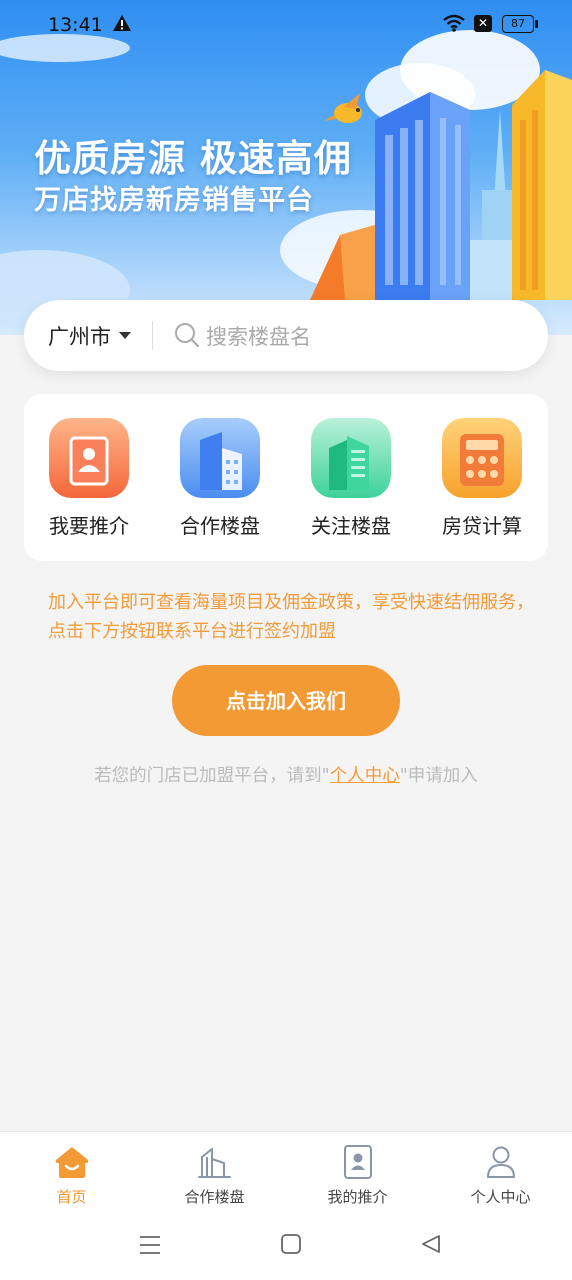  I want to click on user-icon, so click(500, 1162).